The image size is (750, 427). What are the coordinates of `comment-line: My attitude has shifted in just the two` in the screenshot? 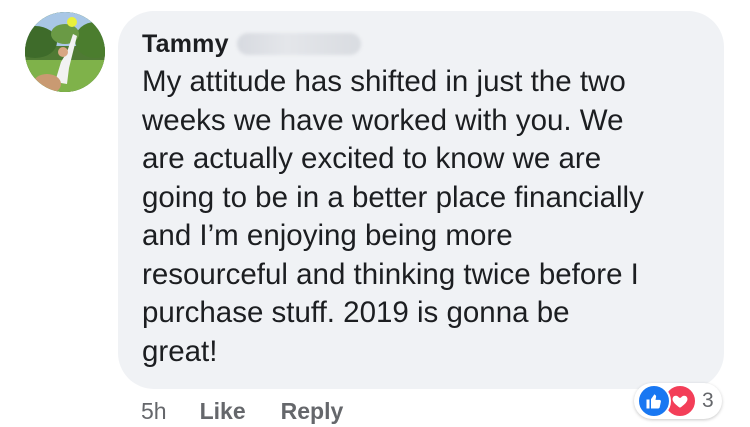 It's located at (384, 81).